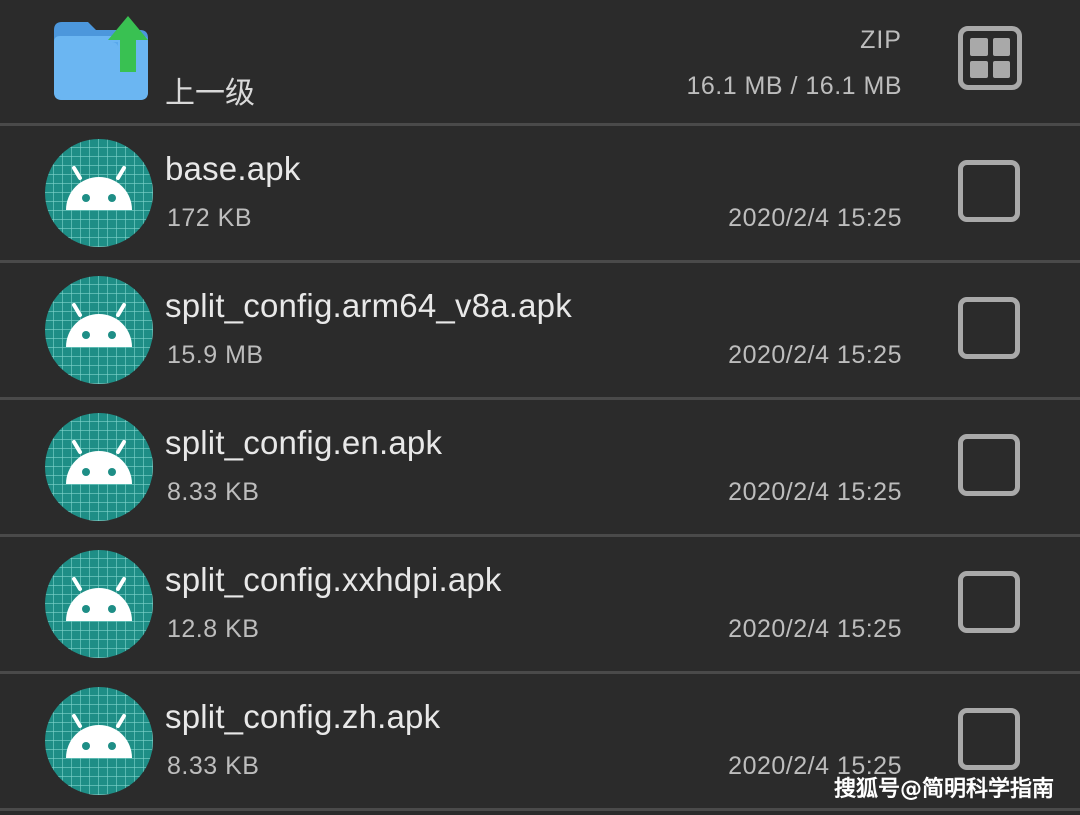 The width and height of the screenshot is (1080, 815). Describe the element at coordinates (990, 58) in the screenshot. I see `grid-view-icon` at that location.